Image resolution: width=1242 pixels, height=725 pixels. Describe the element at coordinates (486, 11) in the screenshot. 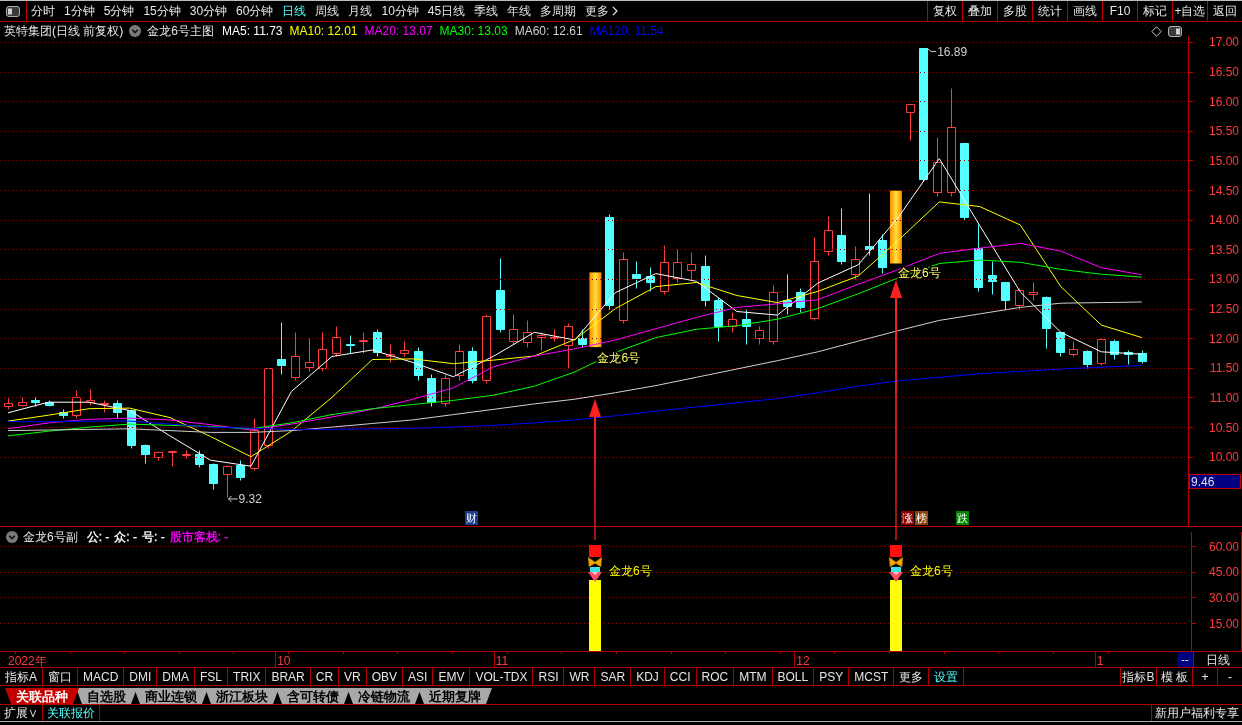

I see `period-tab: 季线` at that location.